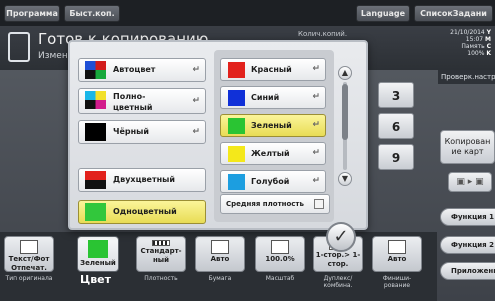  I want to click on full-color-swatch-icon, so click(95, 100).